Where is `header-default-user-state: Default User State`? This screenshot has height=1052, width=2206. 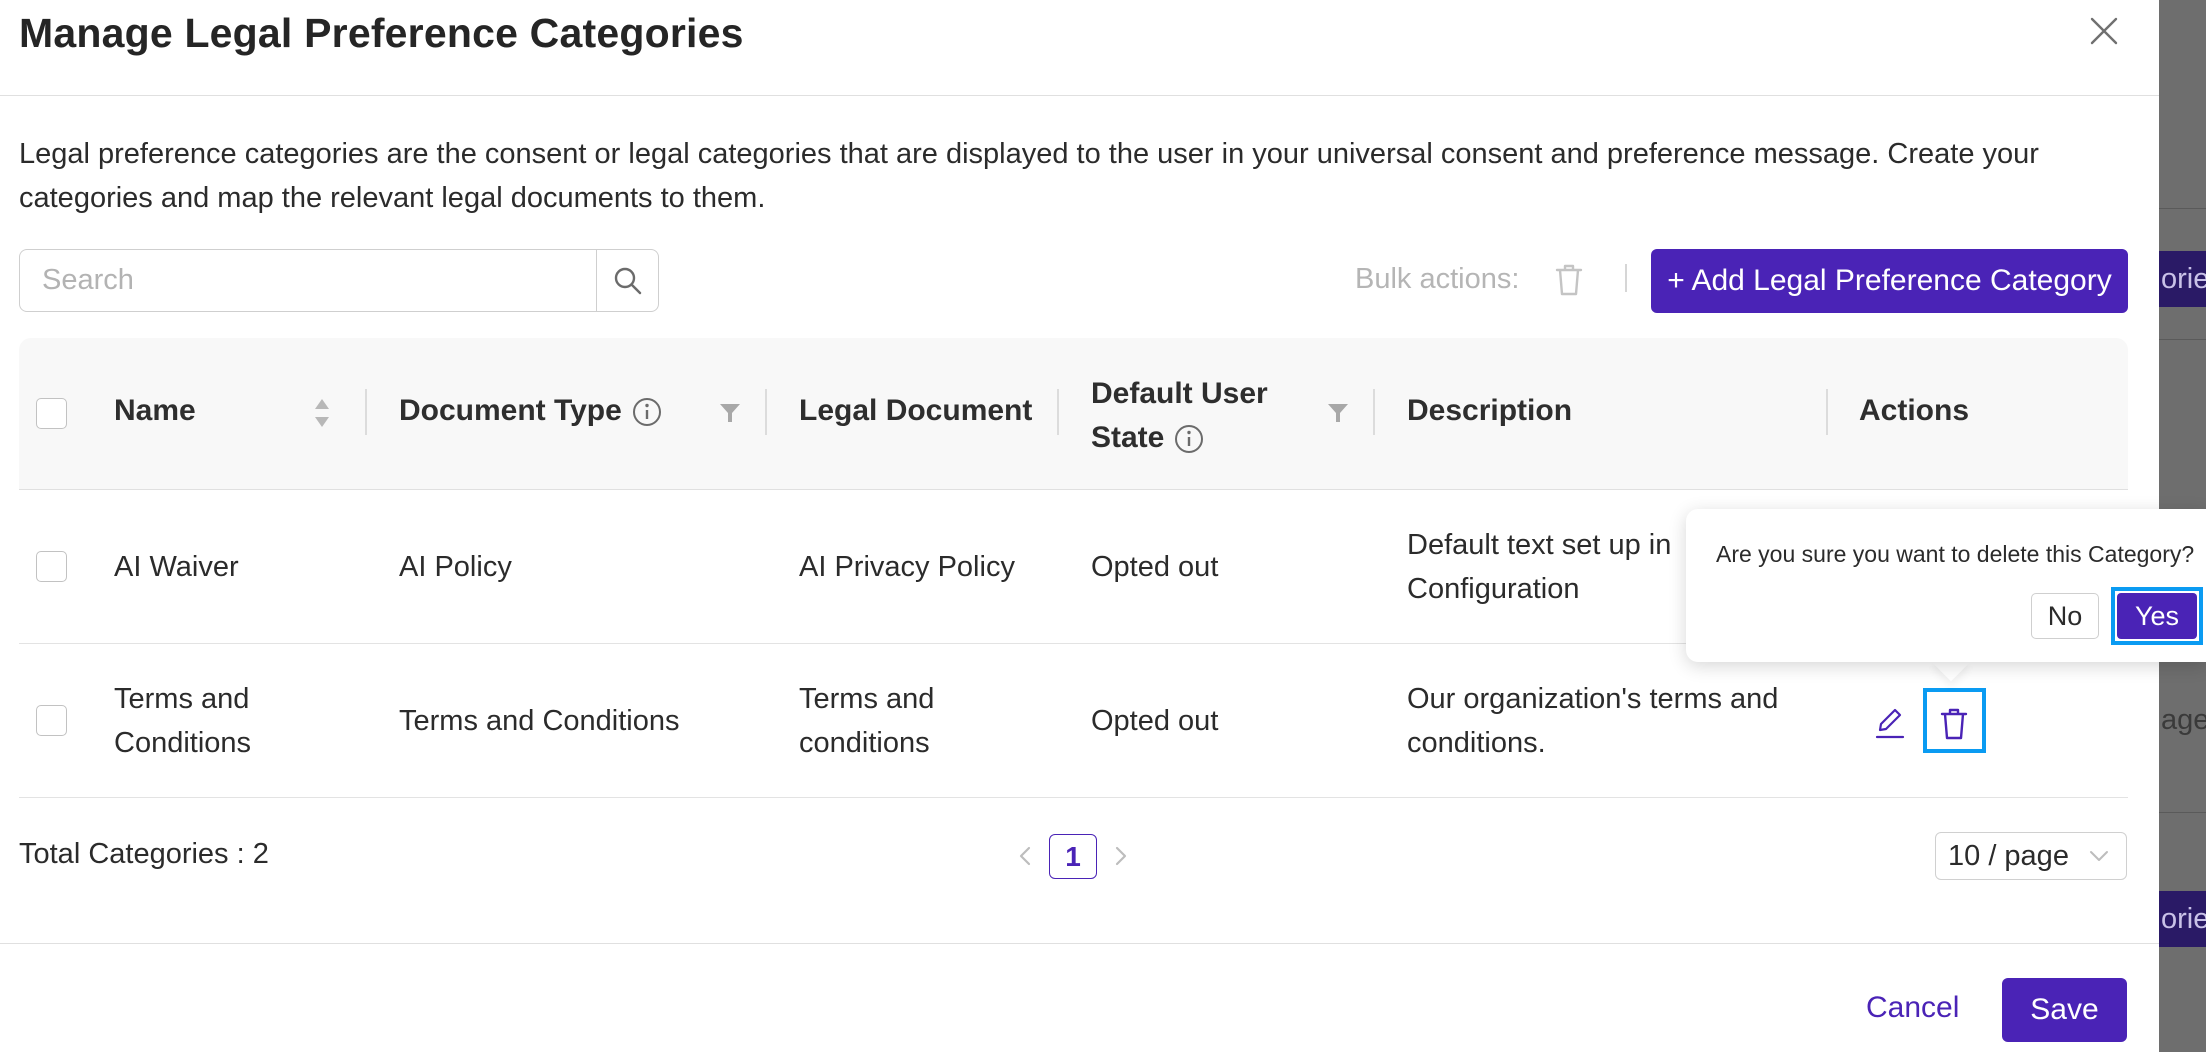 header-default-user-state: Default User State is located at coordinates (1179, 416).